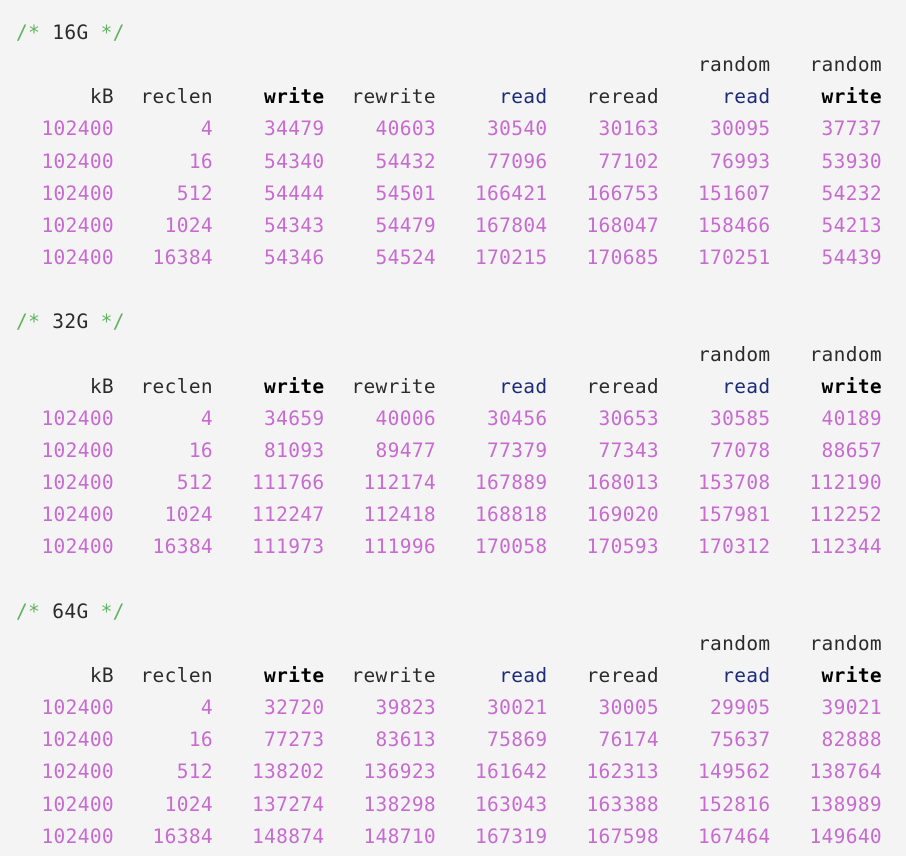 The width and height of the screenshot is (906, 856). I want to click on comment-label: 16G, so click(70, 32).